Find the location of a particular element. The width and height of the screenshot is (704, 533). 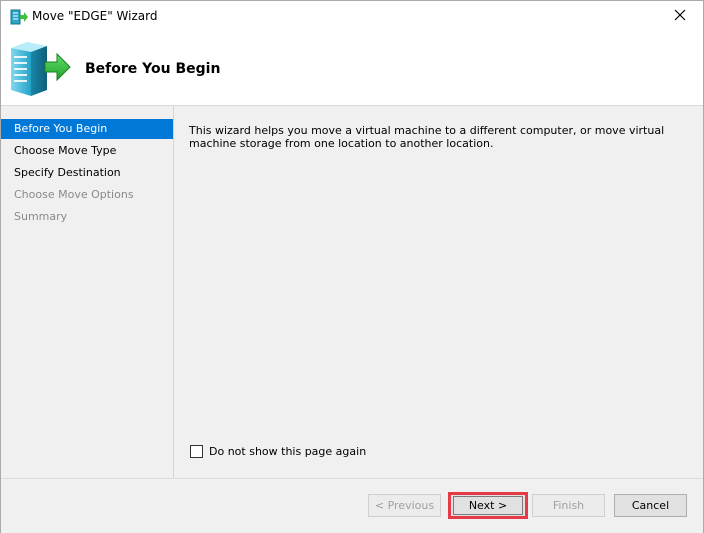

wizard-app-icon is located at coordinates (19, 17).